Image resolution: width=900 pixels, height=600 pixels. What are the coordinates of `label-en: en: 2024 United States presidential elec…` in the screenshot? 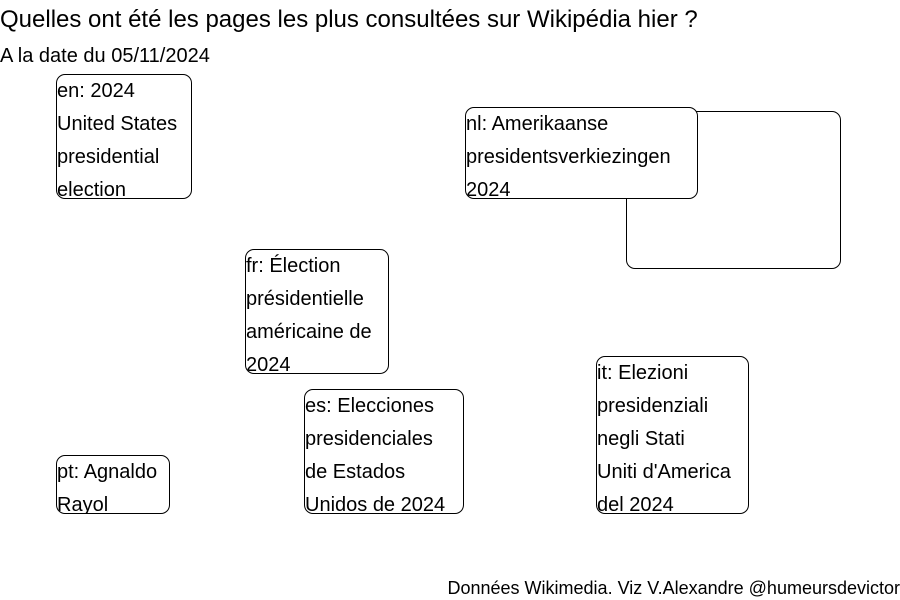 It's located at (124, 136).